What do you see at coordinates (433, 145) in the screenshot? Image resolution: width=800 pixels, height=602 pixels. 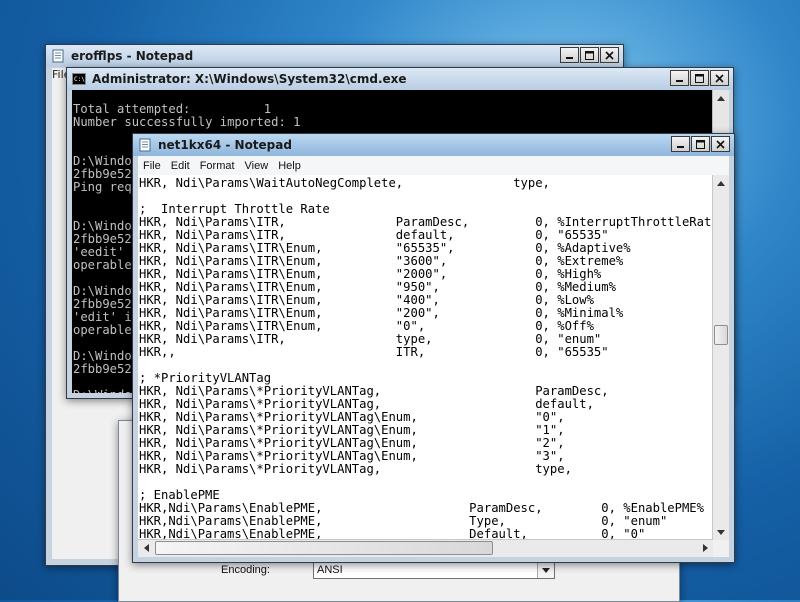 I see `titlebar: net1kx64 - Notepad` at bounding box center [433, 145].